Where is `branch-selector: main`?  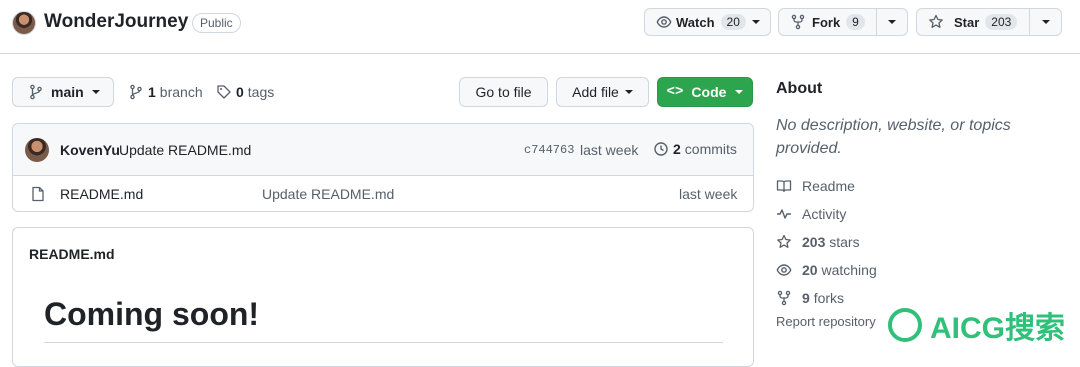 branch-selector: main is located at coordinates (63, 92).